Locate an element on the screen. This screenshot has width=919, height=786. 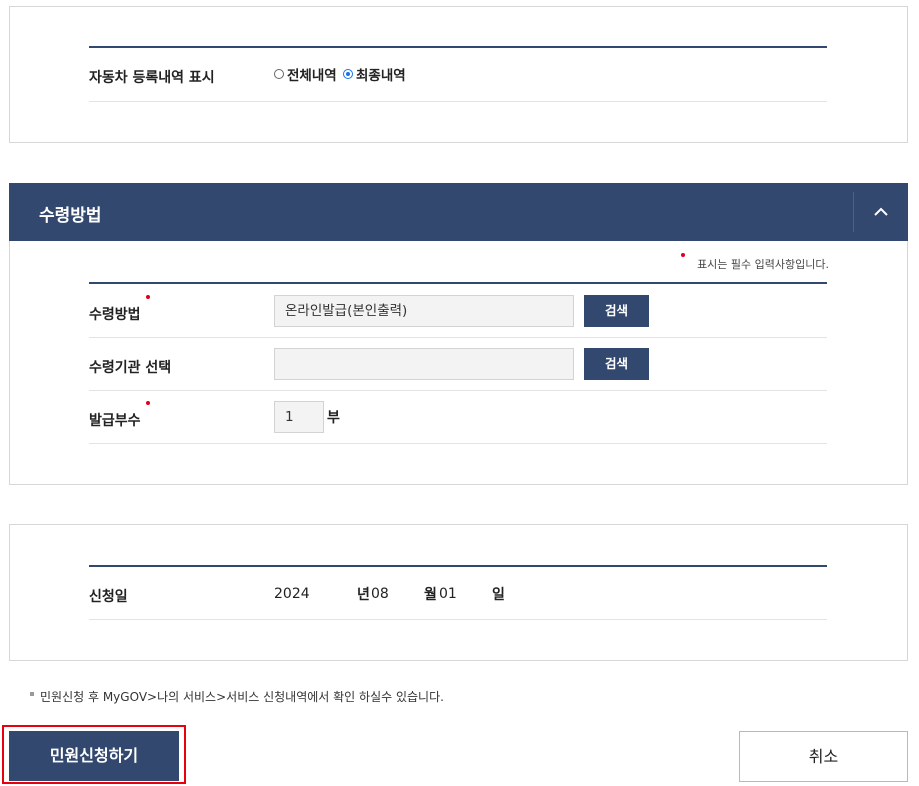
copies-label: 발급부수 is located at coordinates (115, 421).